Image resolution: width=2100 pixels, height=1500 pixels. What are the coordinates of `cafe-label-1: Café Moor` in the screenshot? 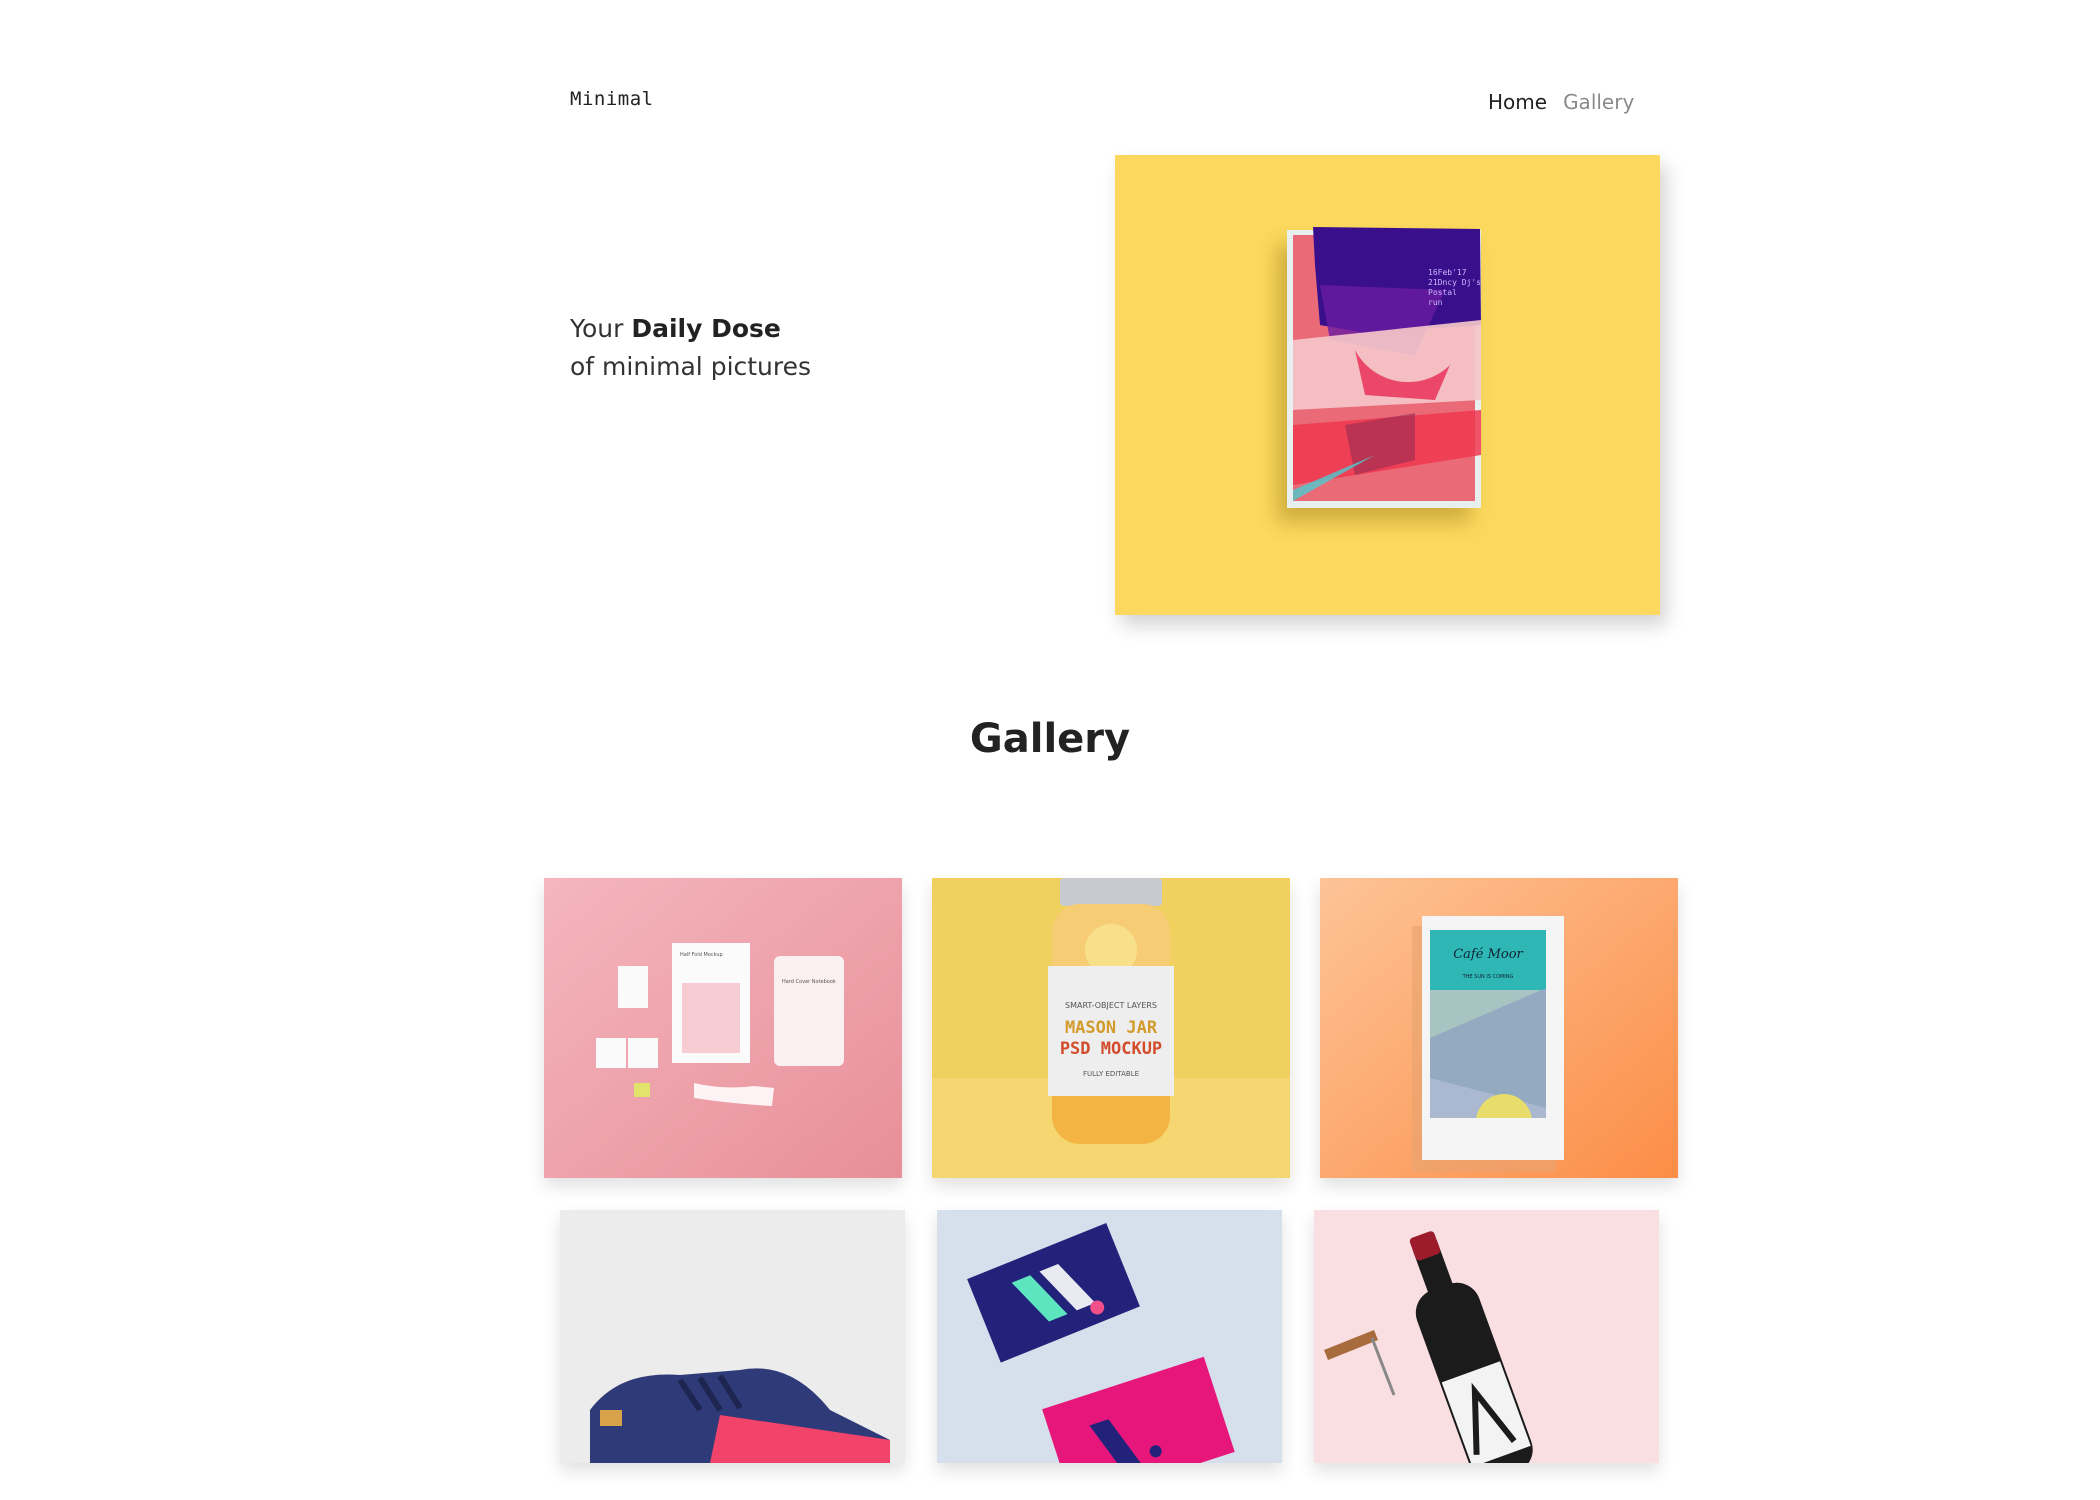 It's located at (1488, 954).